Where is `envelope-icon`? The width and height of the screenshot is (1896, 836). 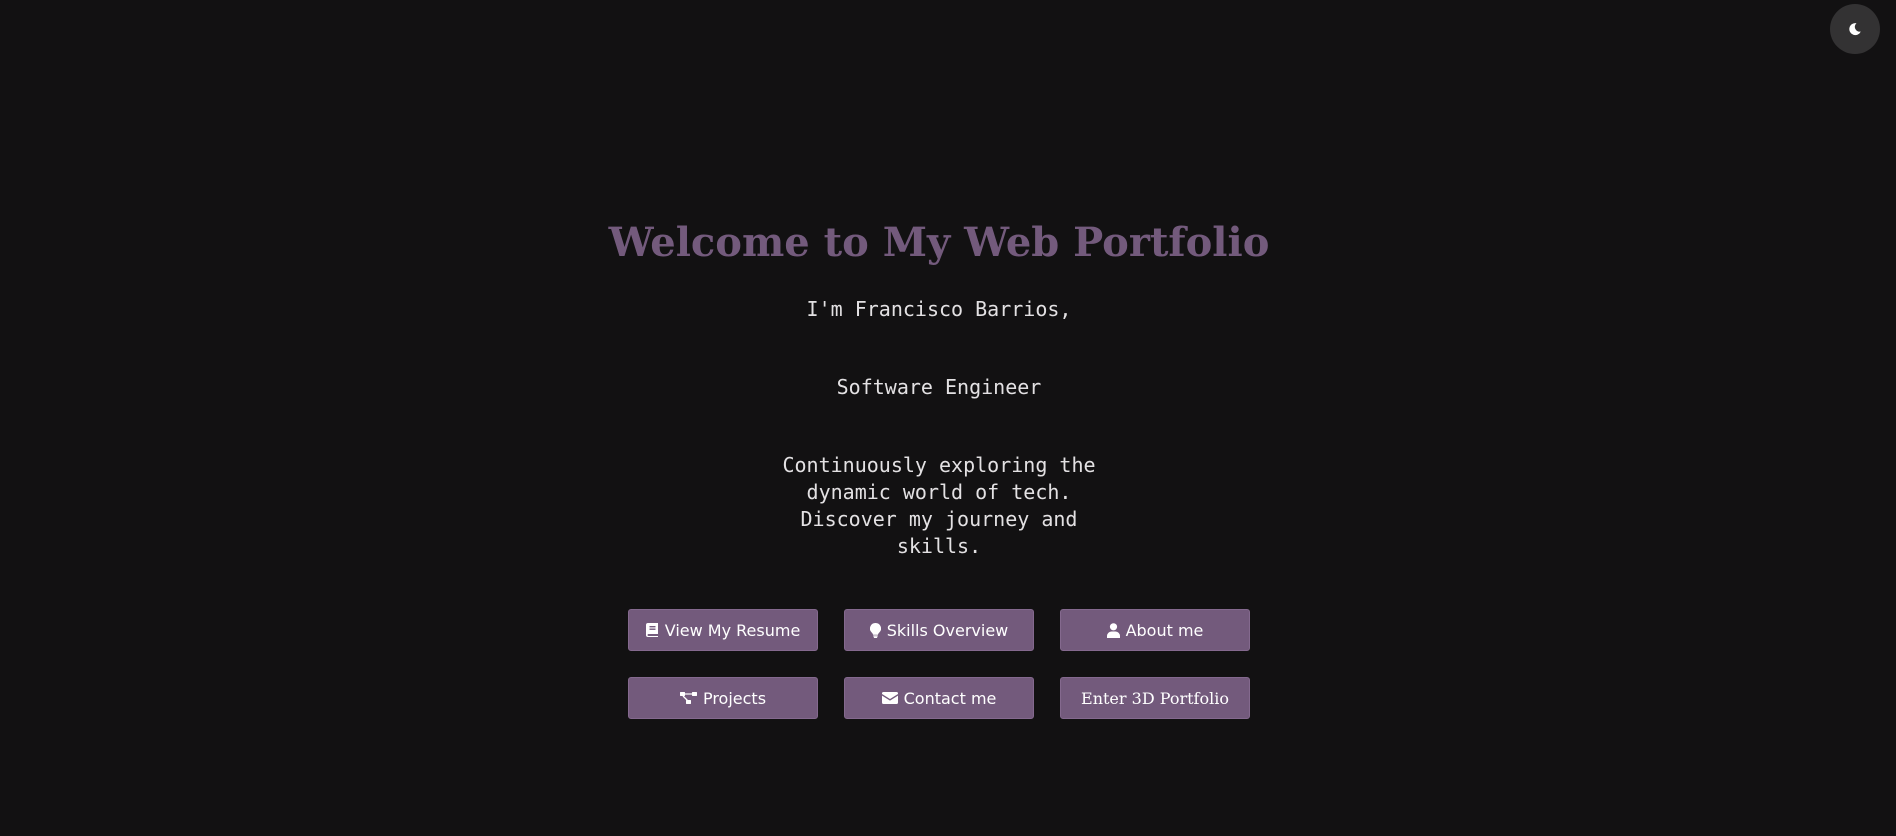
envelope-icon is located at coordinates (889, 698).